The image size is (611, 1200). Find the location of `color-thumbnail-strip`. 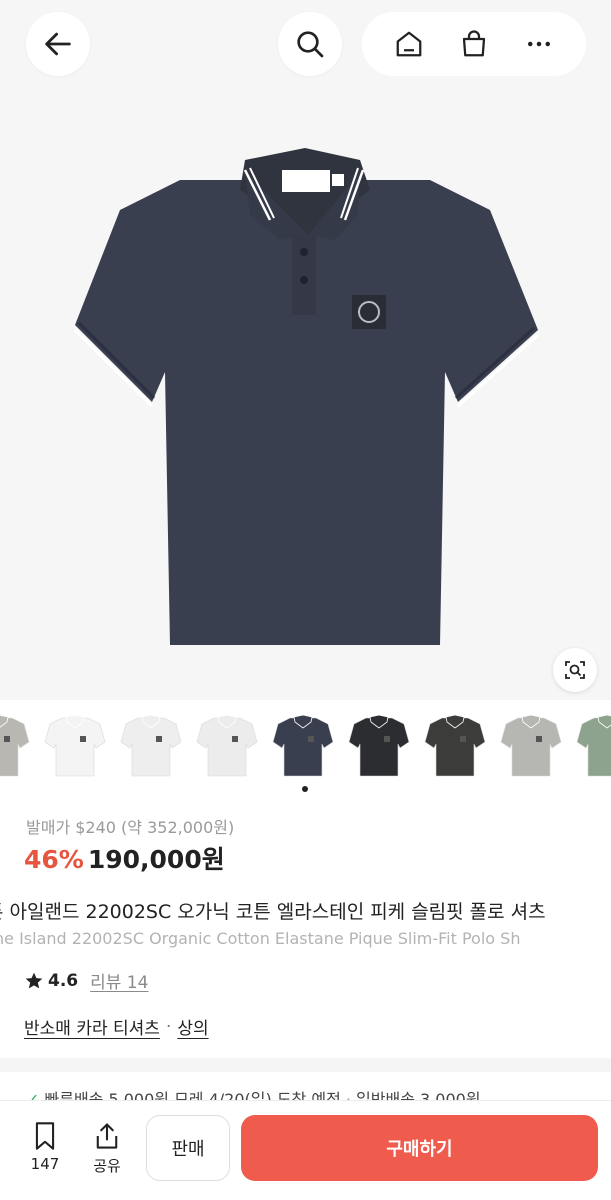

color-thumbnail-strip is located at coordinates (305, 747).